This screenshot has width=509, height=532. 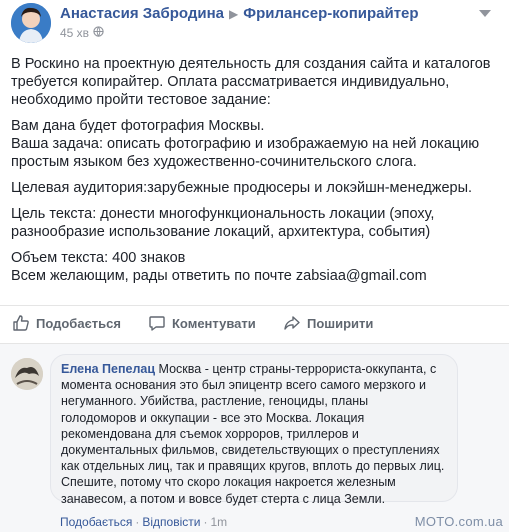 What do you see at coordinates (171, 522) in the screenshot?
I see `comment-reply-link: Відповісти` at bounding box center [171, 522].